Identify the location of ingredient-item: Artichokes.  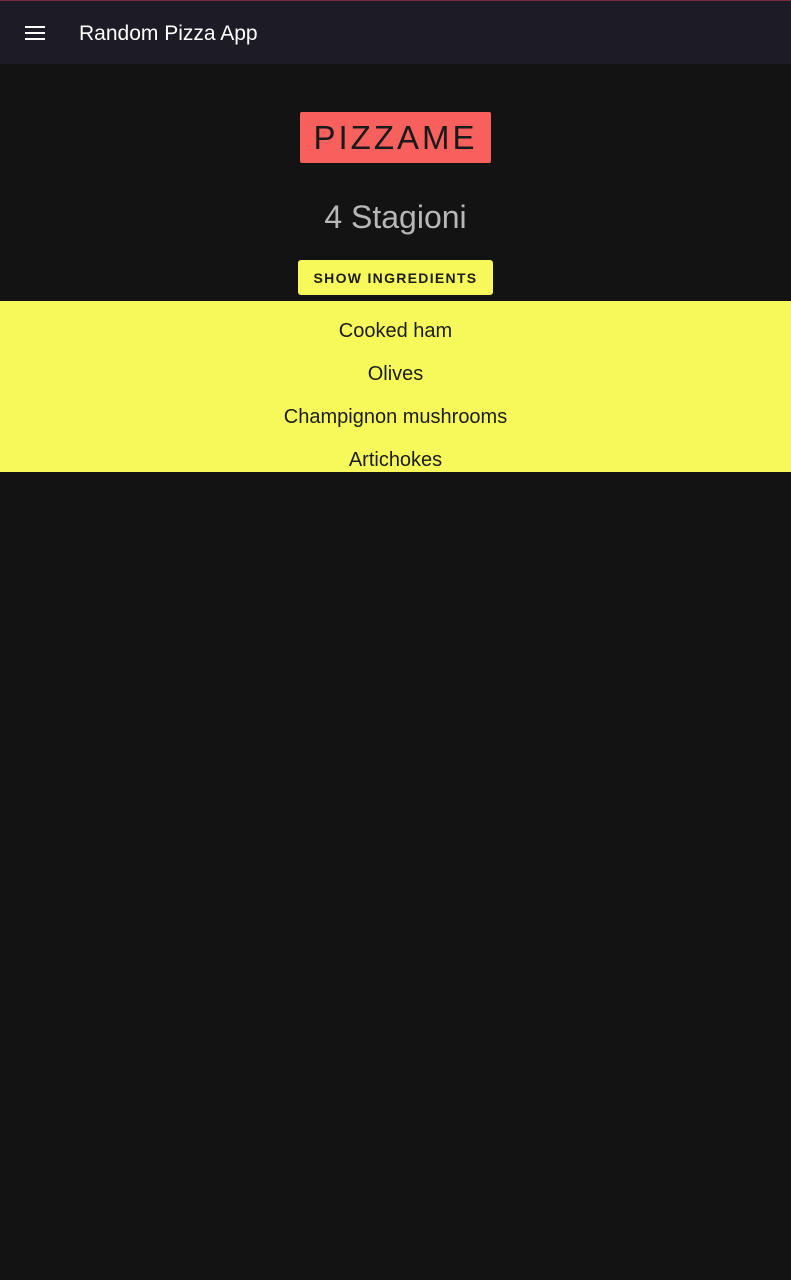
(395, 460).